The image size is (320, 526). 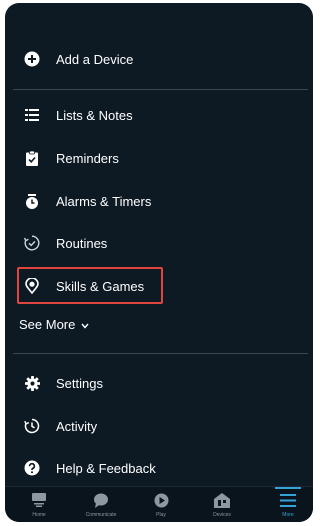 I want to click on nav-label-devices: Devices, so click(x=222, y=515).